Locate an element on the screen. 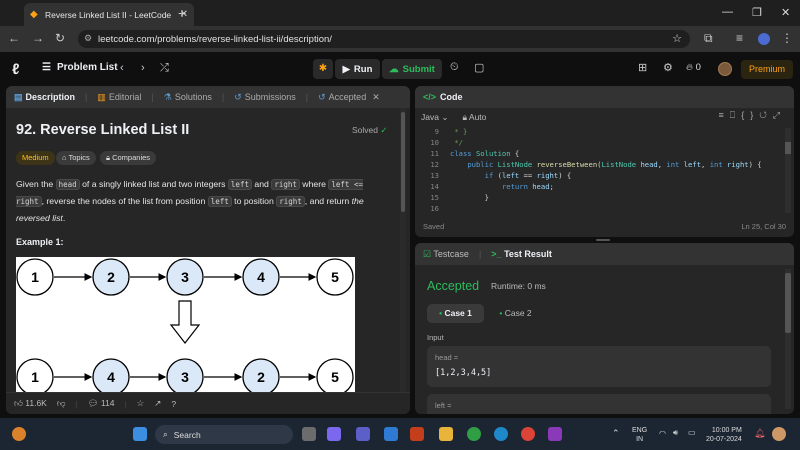 This screenshot has height=450, width=800. maximize-icon: ❐ is located at coordinates (757, 12).